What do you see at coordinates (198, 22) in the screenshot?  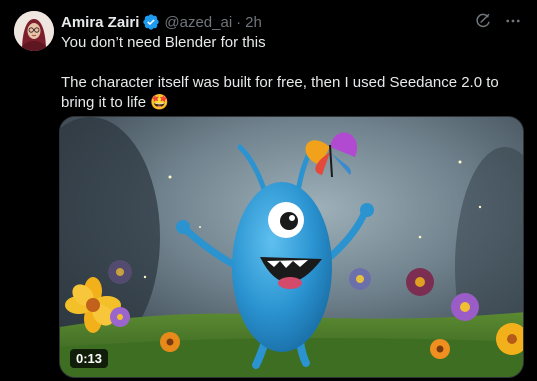 I see `author-handle: @azed_ai` at bounding box center [198, 22].